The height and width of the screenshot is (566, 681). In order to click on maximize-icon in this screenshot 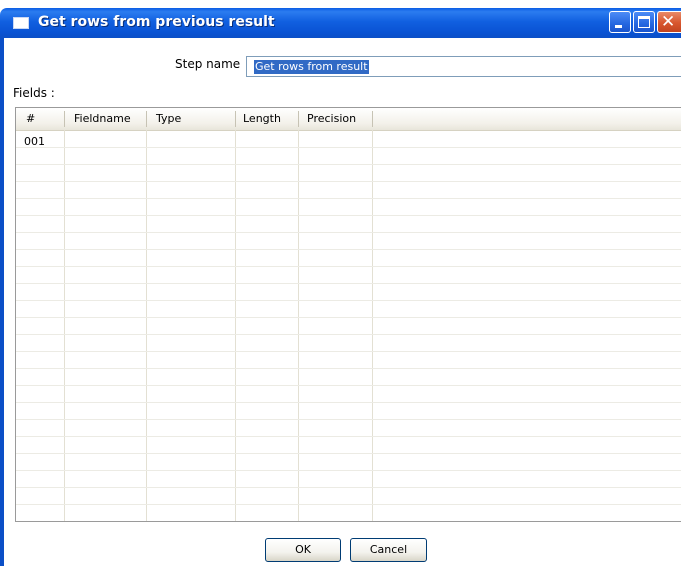, I will do `click(644, 22)`.